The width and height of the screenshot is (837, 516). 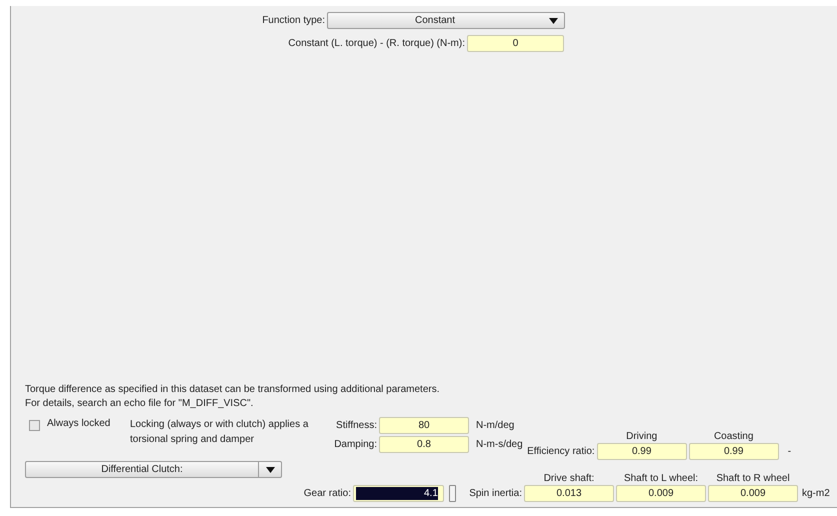 What do you see at coordinates (376, 43) in the screenshot?
I see `field-label: Constant (L. torque) - (R. torque) (N-m):` at bounding box center [376, 43].